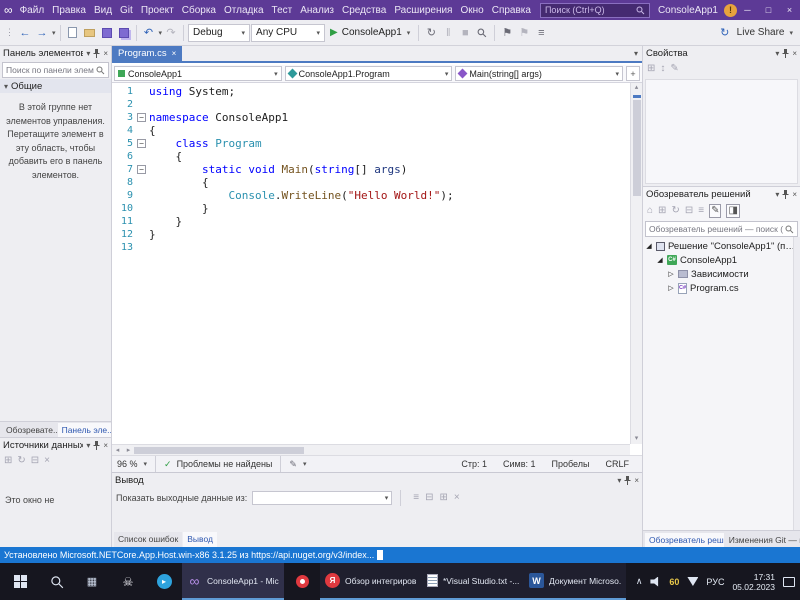 Image resolution: width=800 pixels, height=600 pixels. What do you see at coordinates (757, 33) in the screenshot?
I see `live-share-button: ↻ Live Share ▾` at bounding box center [757, 33].